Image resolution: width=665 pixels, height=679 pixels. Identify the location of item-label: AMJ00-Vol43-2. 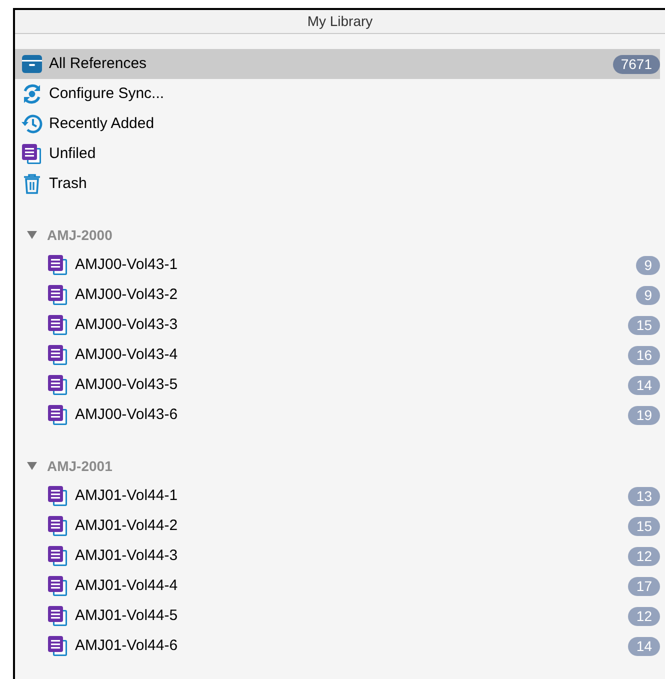
(126, 294).